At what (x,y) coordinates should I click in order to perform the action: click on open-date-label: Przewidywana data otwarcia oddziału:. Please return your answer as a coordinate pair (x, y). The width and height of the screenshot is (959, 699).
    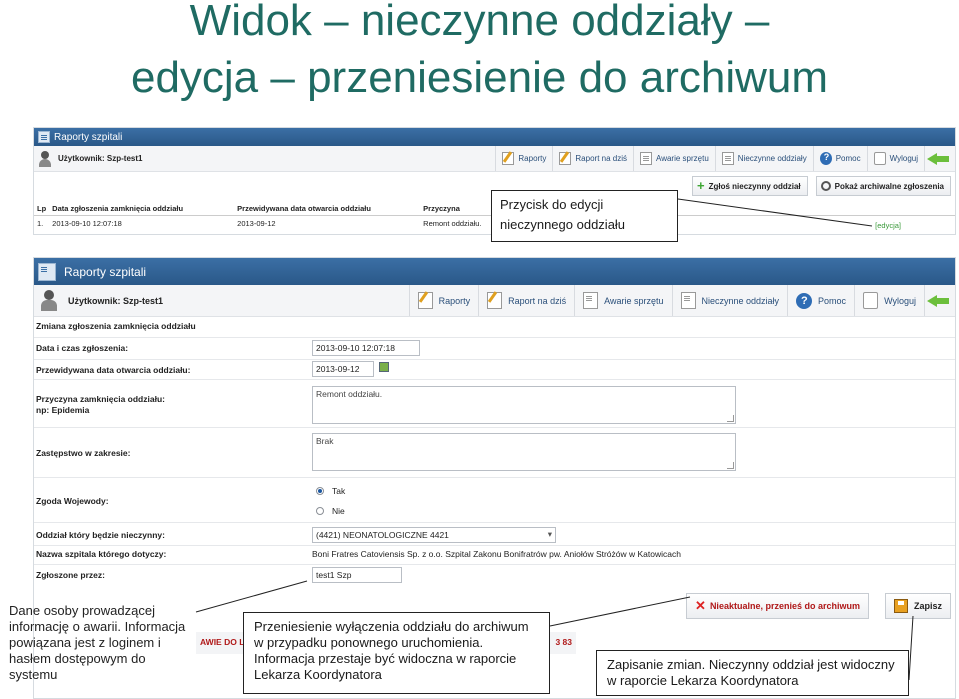
    Looking at the image, I should click on (113, 370).